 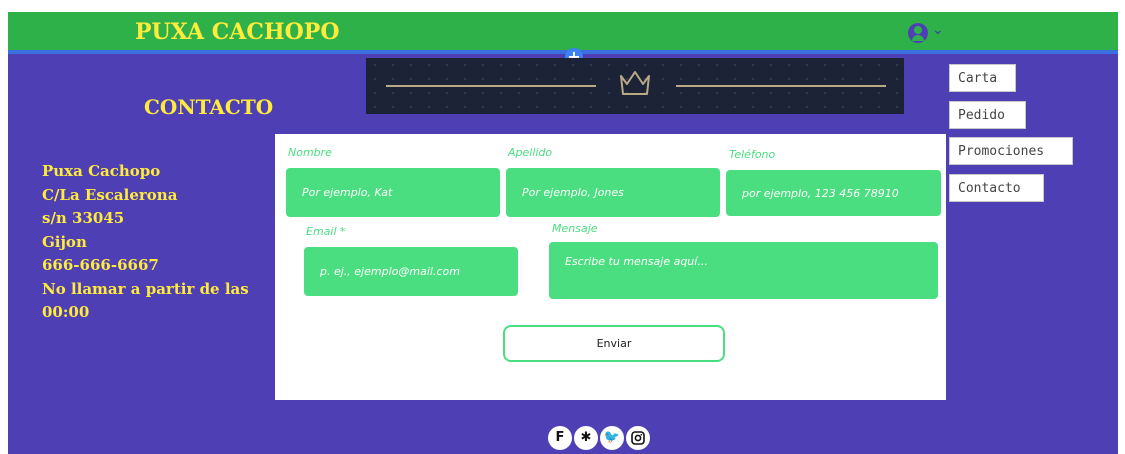 I want to click on address-line: Gijon, so click(x=64, y=241).